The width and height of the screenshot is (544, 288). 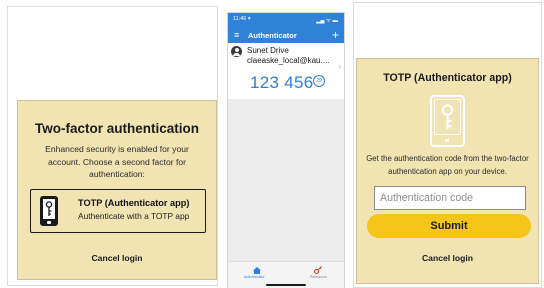 I want to click on totp-title: TOTP (Authenticator app), so click(x=447, y=78).